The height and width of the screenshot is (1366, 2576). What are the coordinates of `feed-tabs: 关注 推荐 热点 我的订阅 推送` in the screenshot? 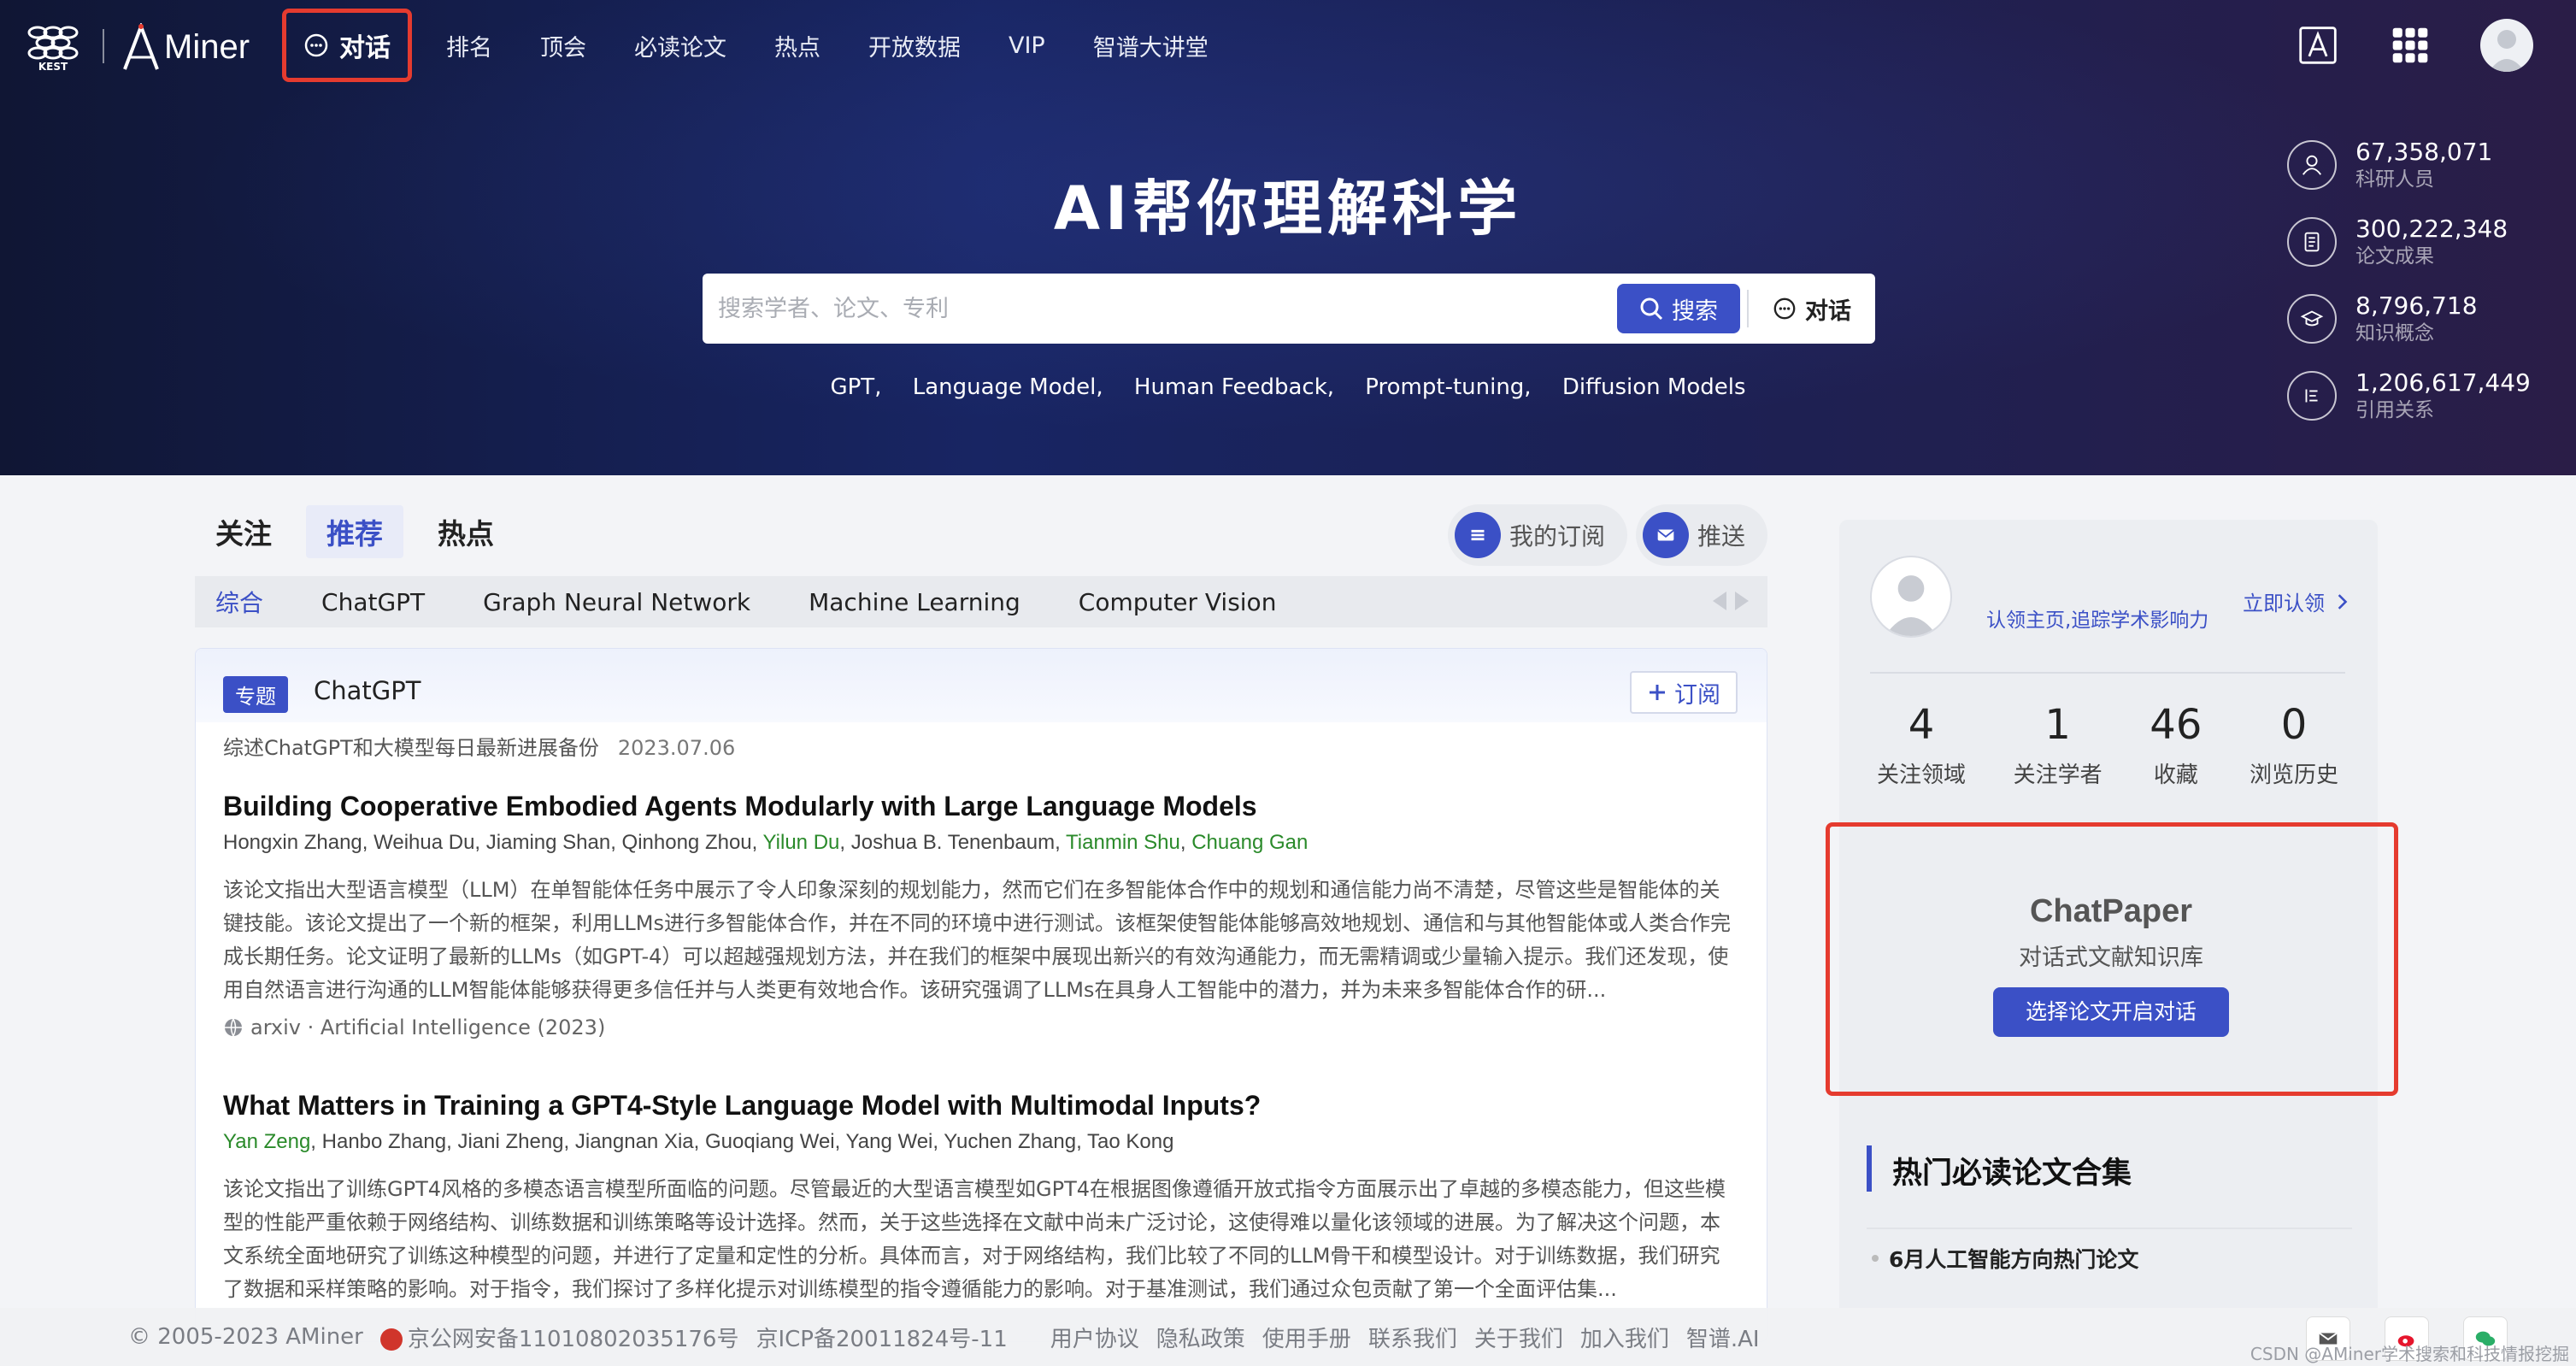 It's located at (981, 535).